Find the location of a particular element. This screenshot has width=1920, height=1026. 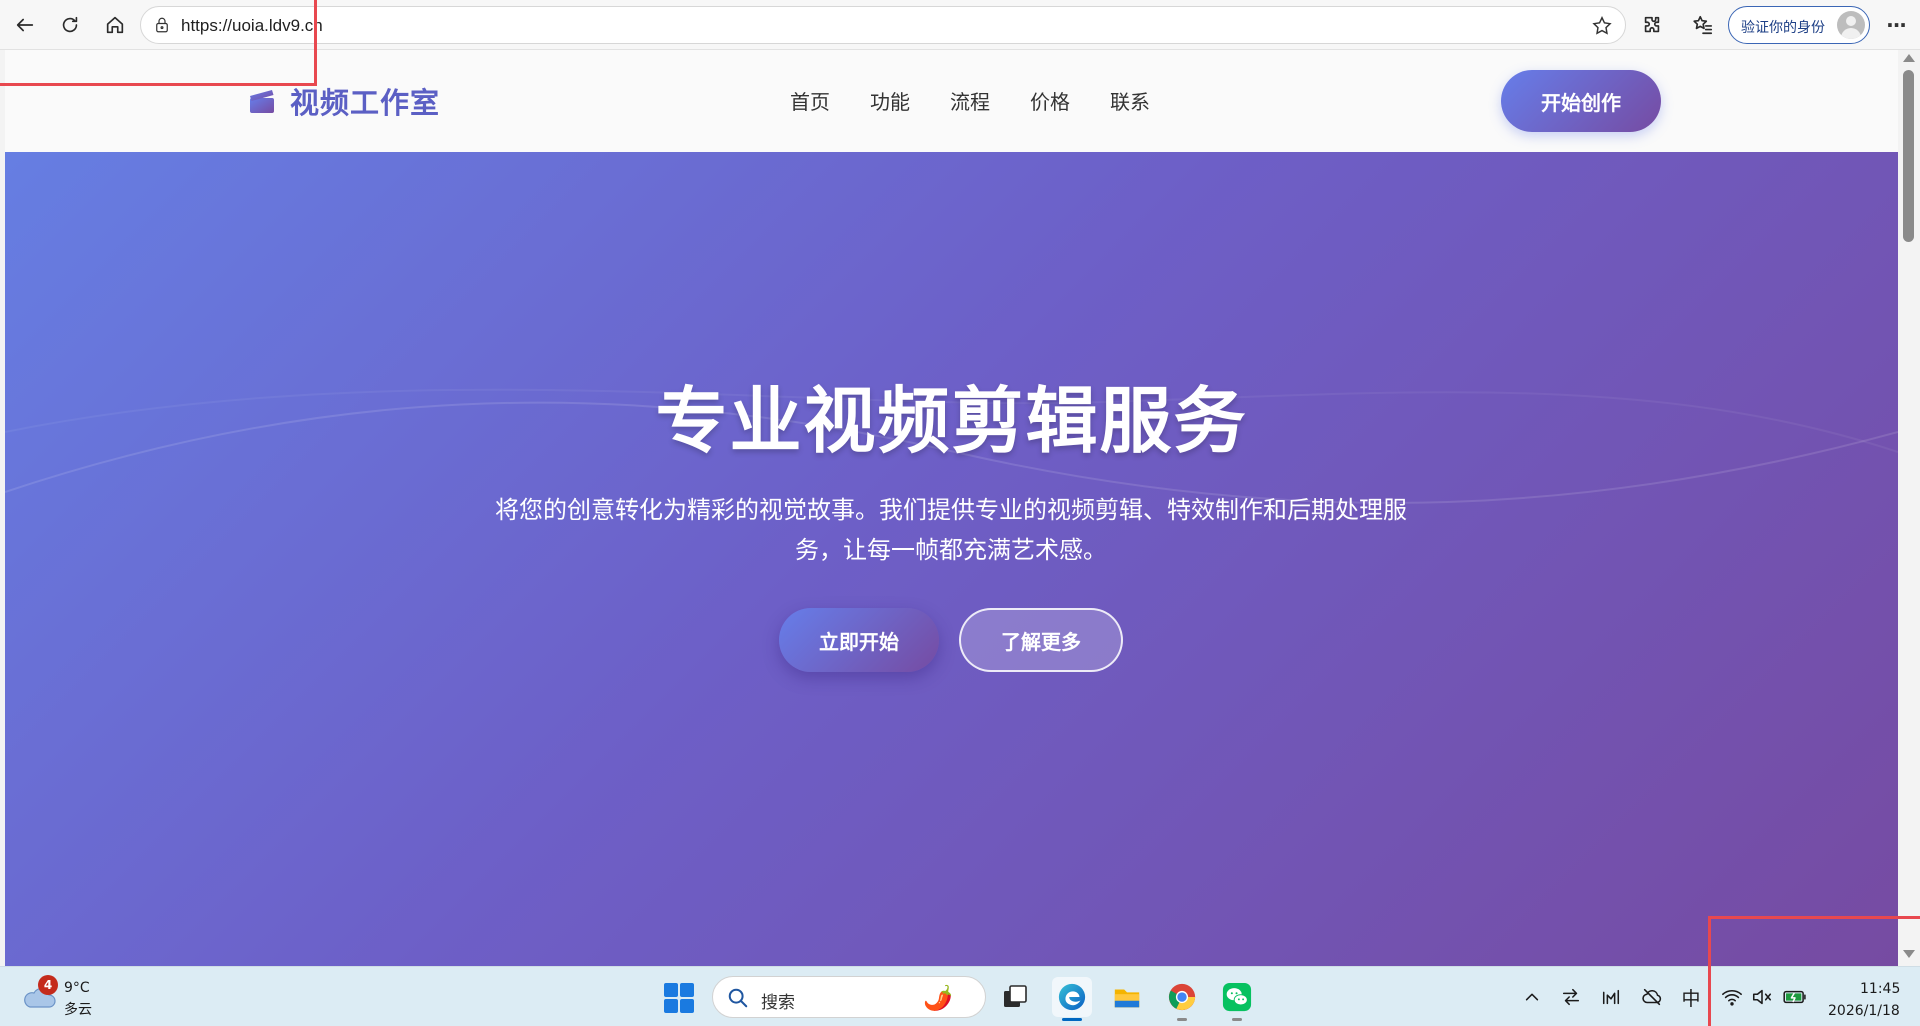

chevron-up-icon is located at coordinates (1532, 997).